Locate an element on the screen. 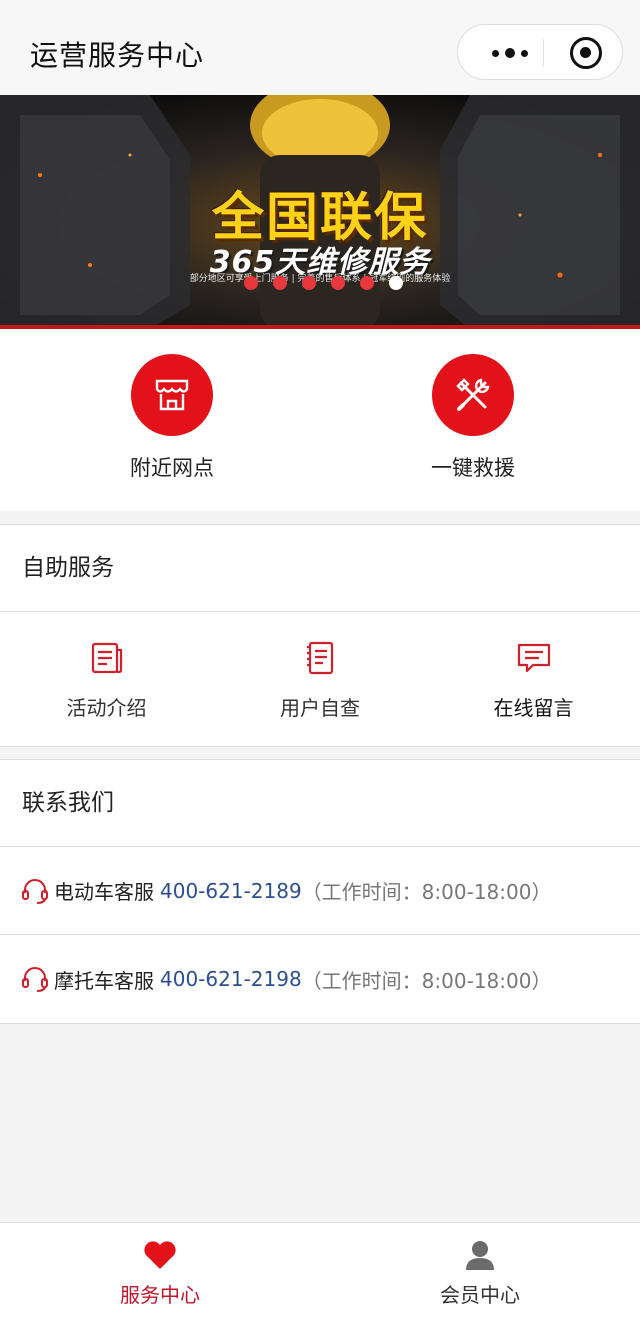 The image size is (640, 1318). quick-actions: 附近网点 一键救援 is located at coordinates (320, 420).